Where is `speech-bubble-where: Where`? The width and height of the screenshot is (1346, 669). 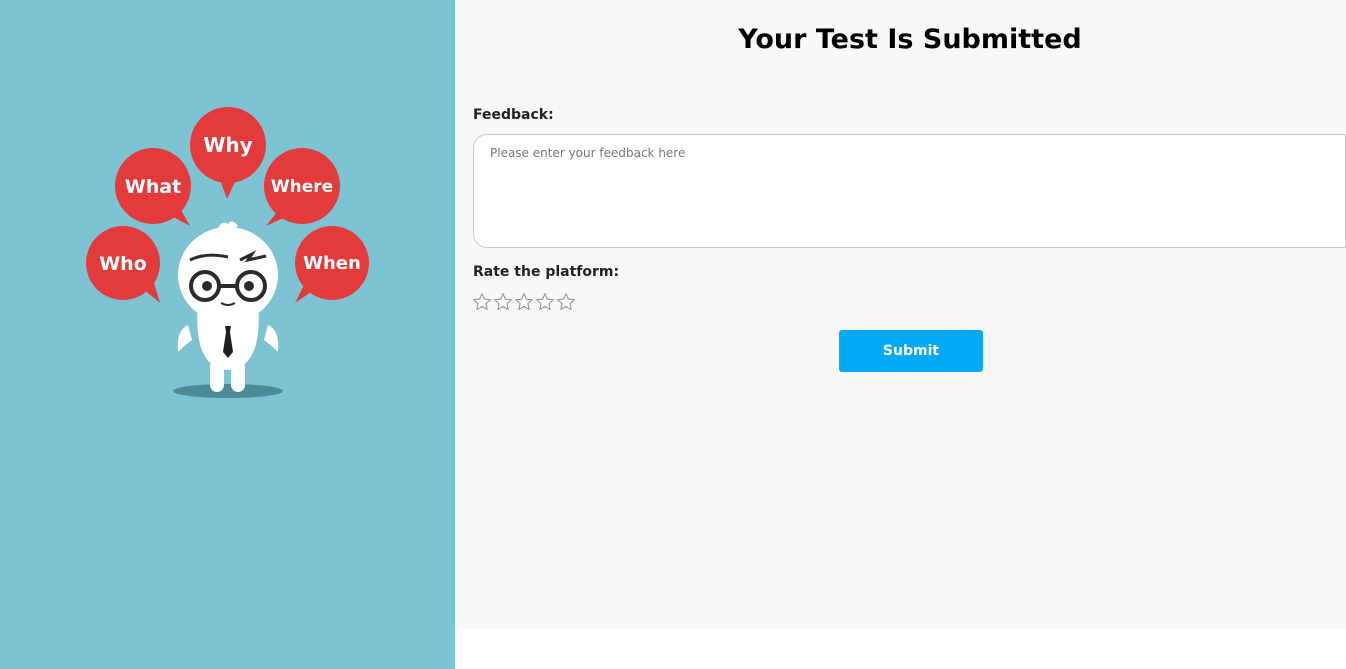 speech-bubble-where: Where is located at coordinates (302, 187).